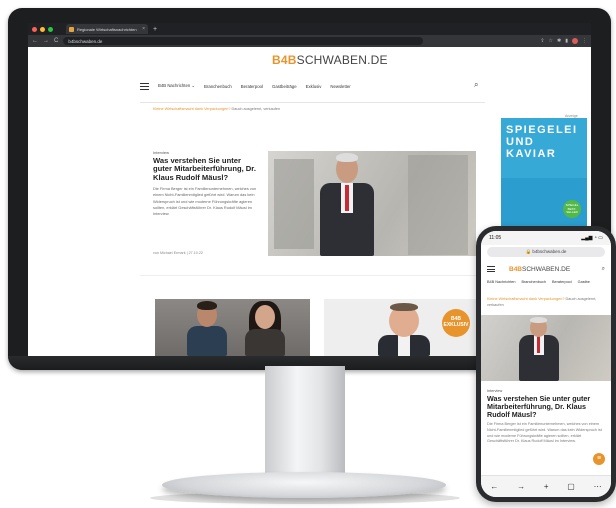 This screenshot has height=508, width=616. I want to click on nav-item-beraterpool: Beraterpool, so click(252, 86).